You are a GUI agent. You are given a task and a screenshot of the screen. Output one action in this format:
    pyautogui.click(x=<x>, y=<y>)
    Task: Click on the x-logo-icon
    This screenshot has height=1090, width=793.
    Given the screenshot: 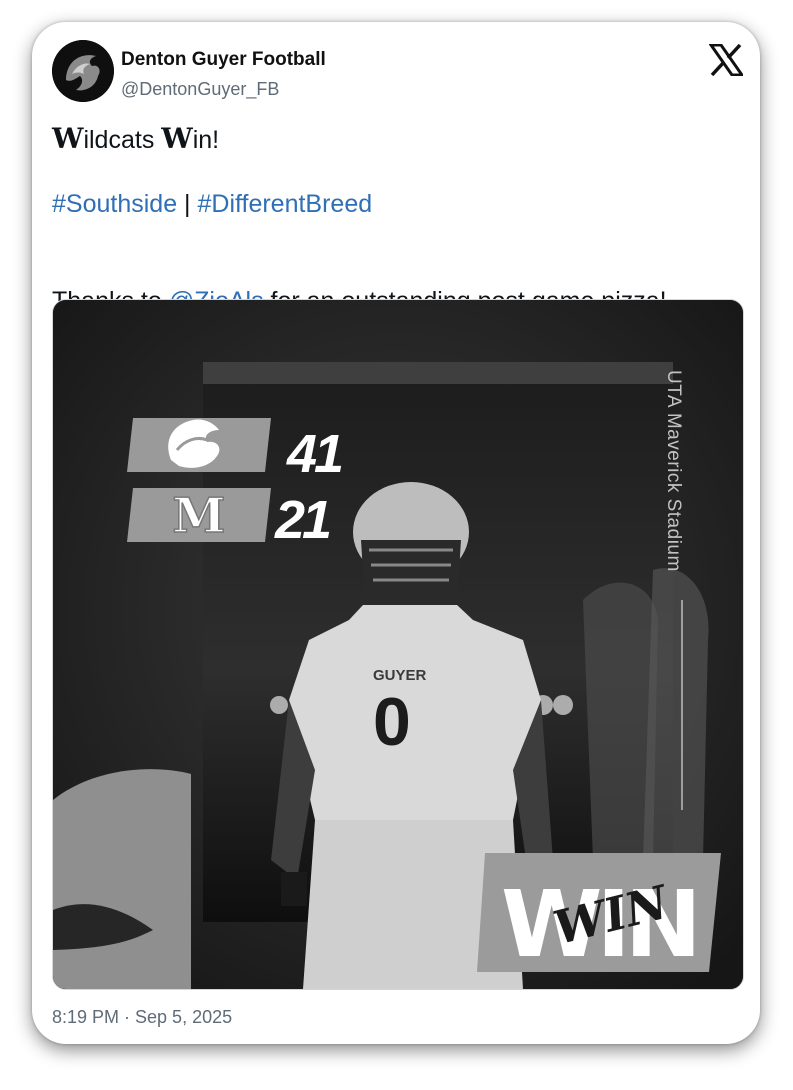 What is the action you would take?
    pyautogui.click(x=726, y=60)
    